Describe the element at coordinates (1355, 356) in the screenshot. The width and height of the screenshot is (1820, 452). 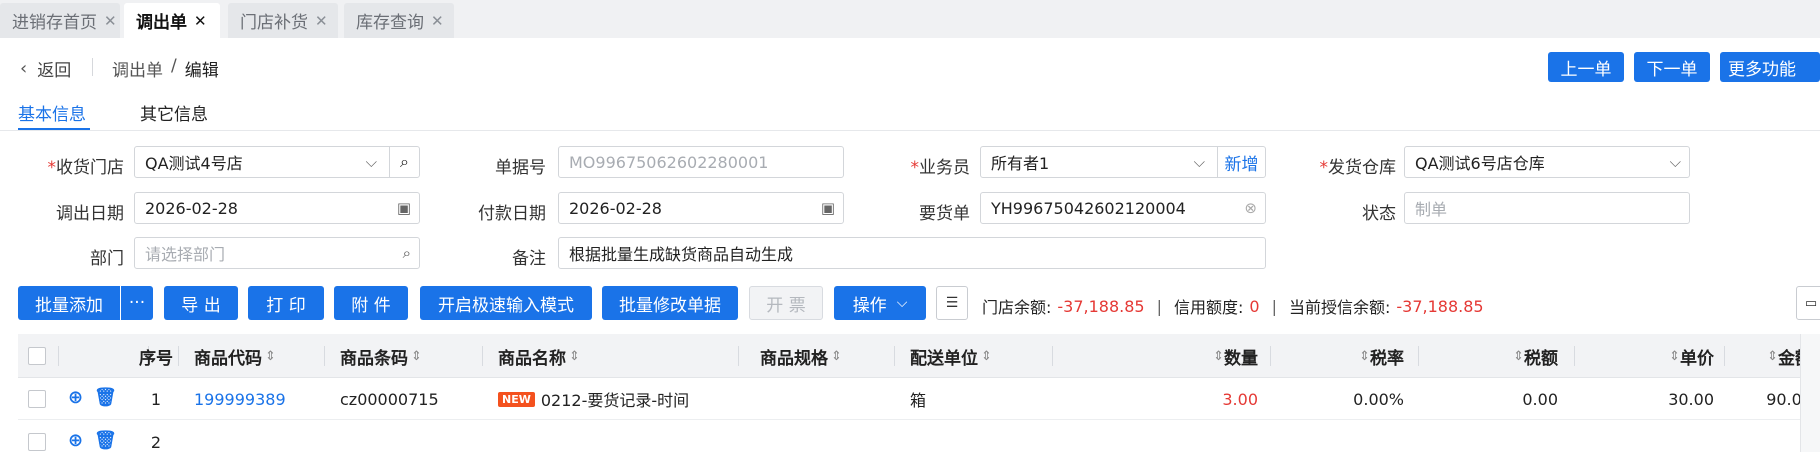
I see `col-tax-rate: ⇕ 税率` at that location.